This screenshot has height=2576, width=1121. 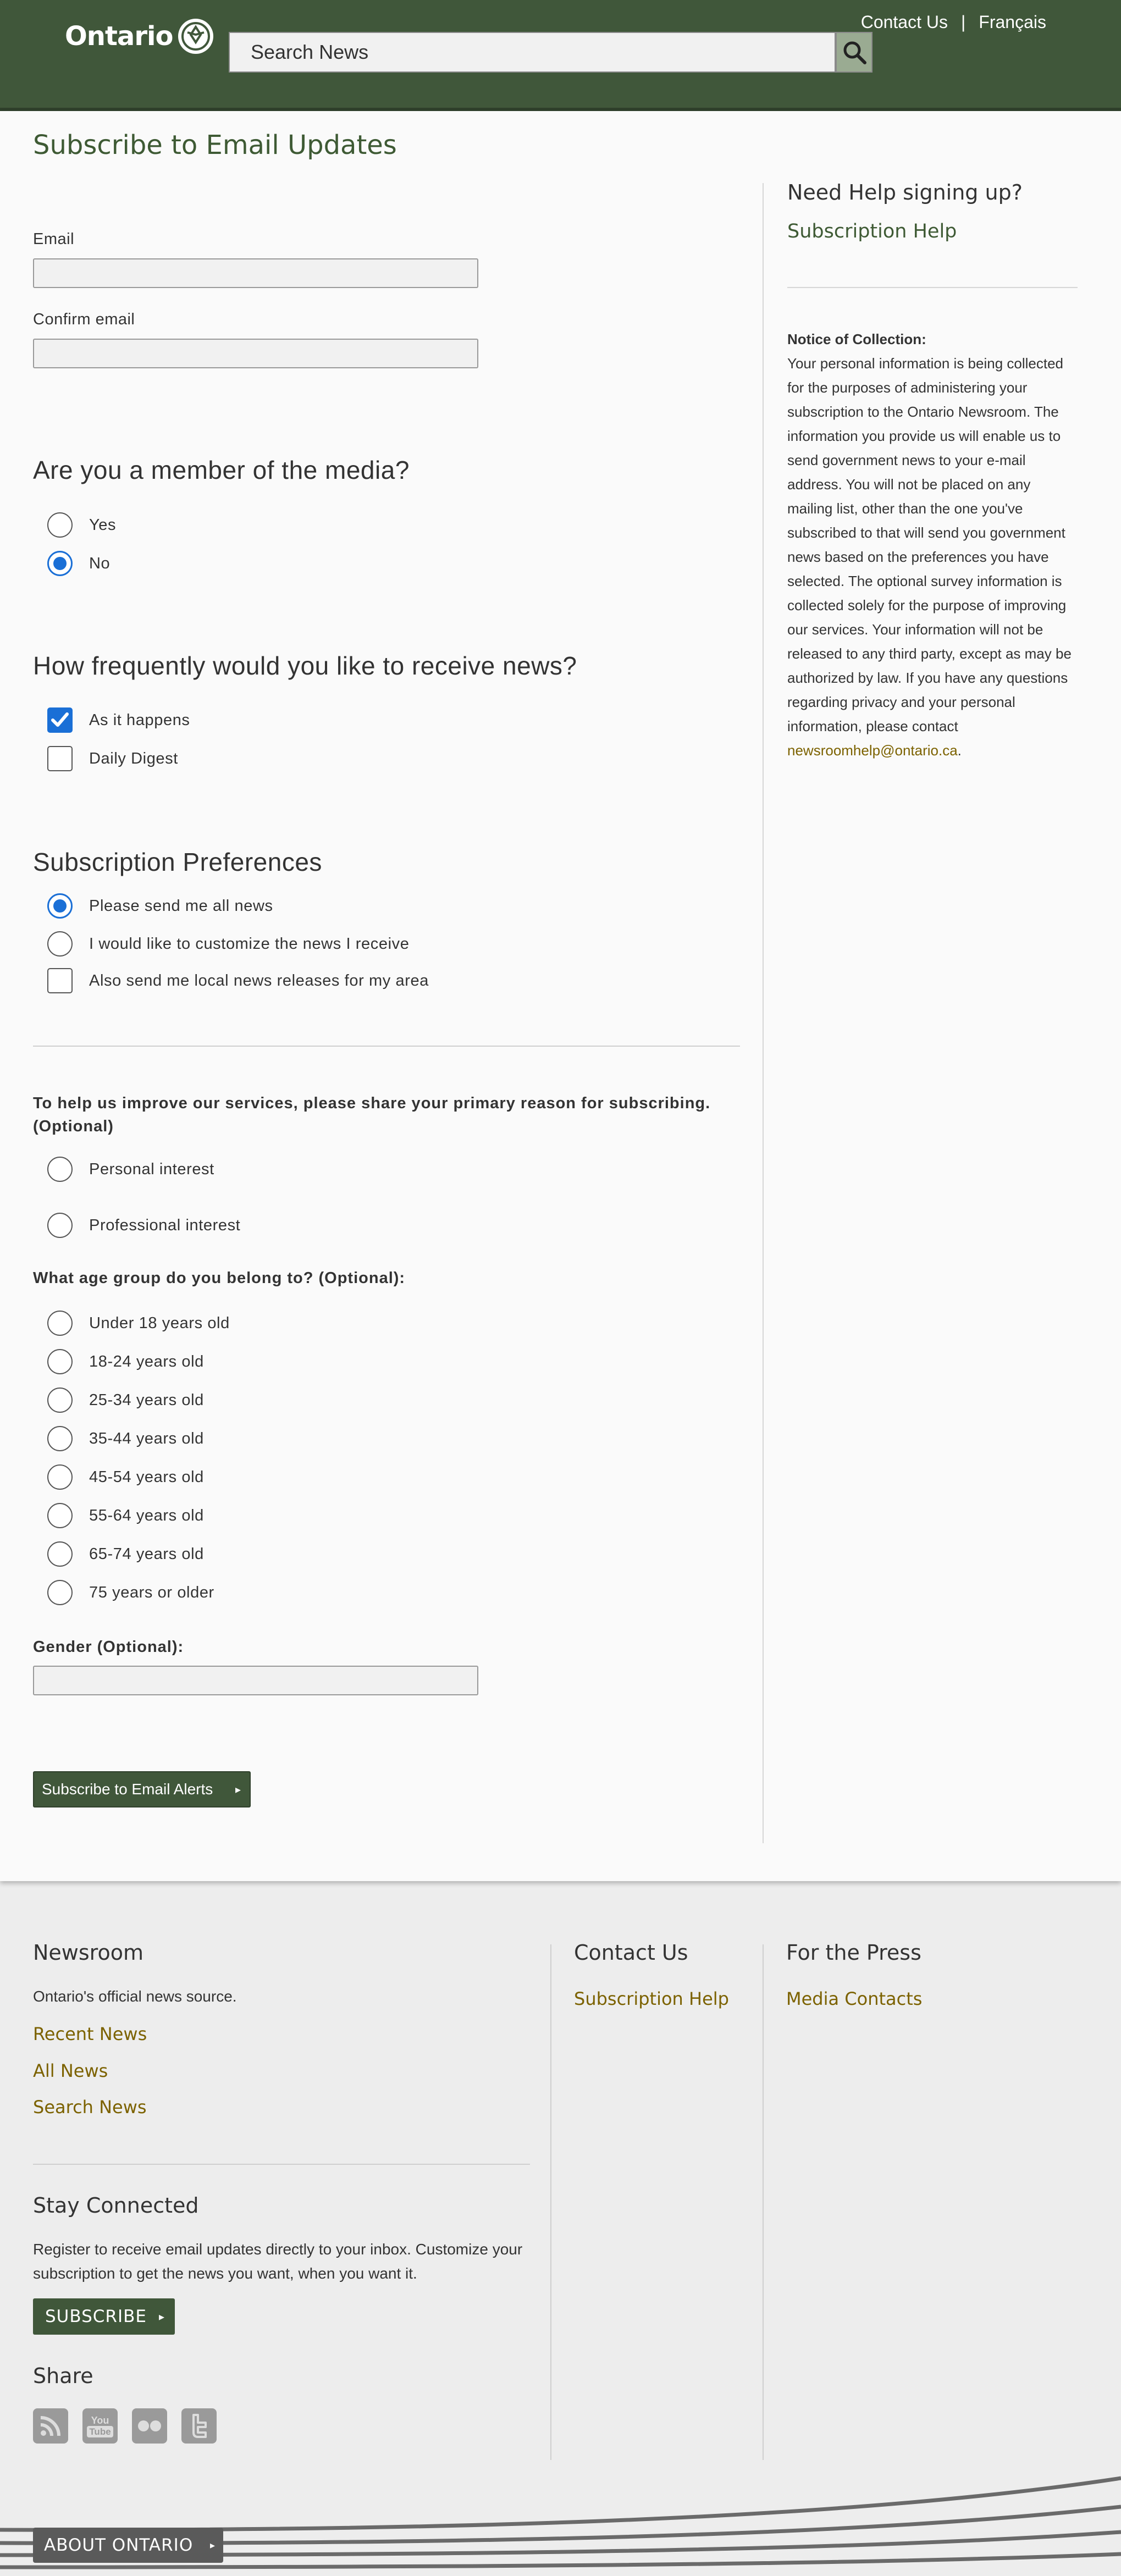 I want to click on confirm-email-label: Confirm email, so click(x=84, y=319).